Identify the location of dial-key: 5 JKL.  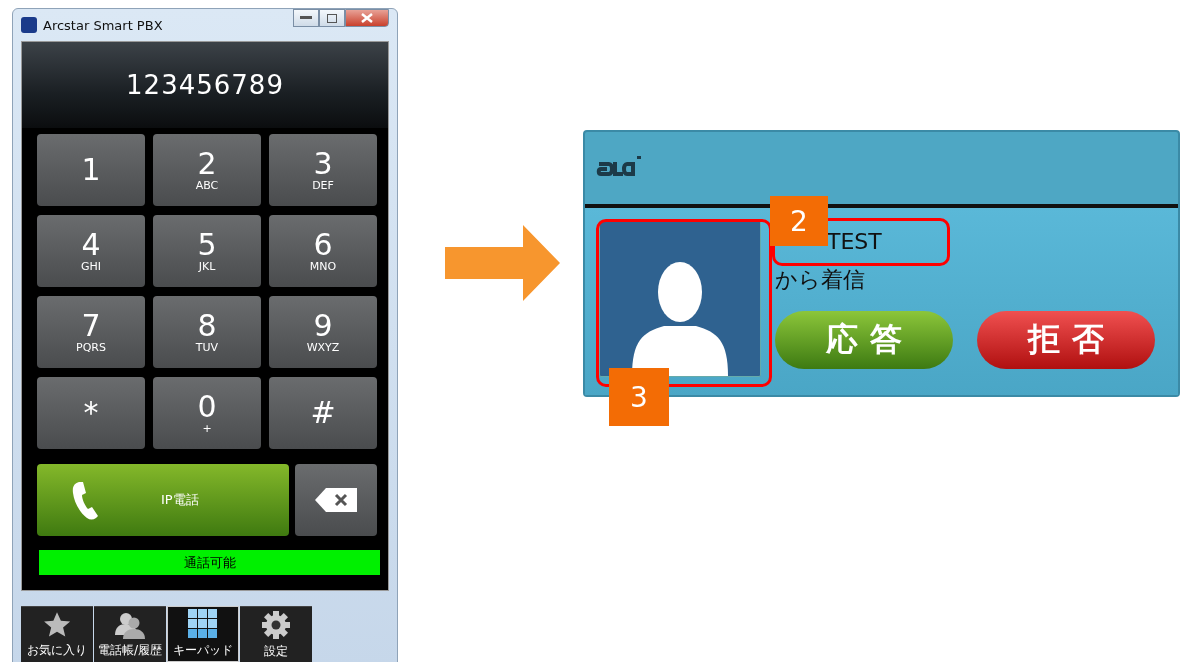
(207, 251).